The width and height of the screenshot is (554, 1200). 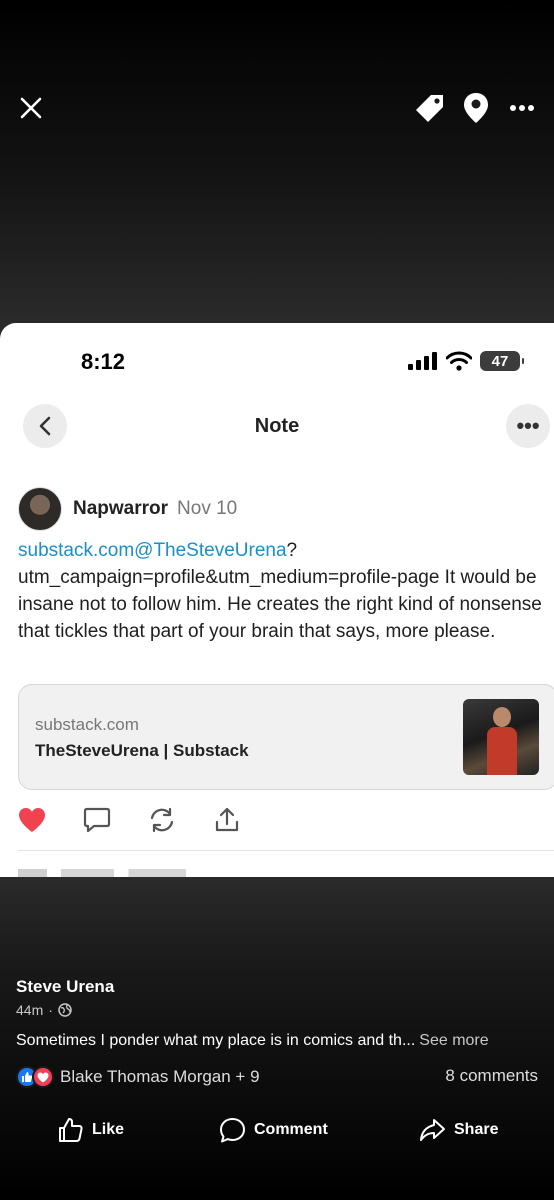 What do you see at coordinates (232, 1129) in the screenshot?
I see `comment-icon` at bounding box center [232, 1129].